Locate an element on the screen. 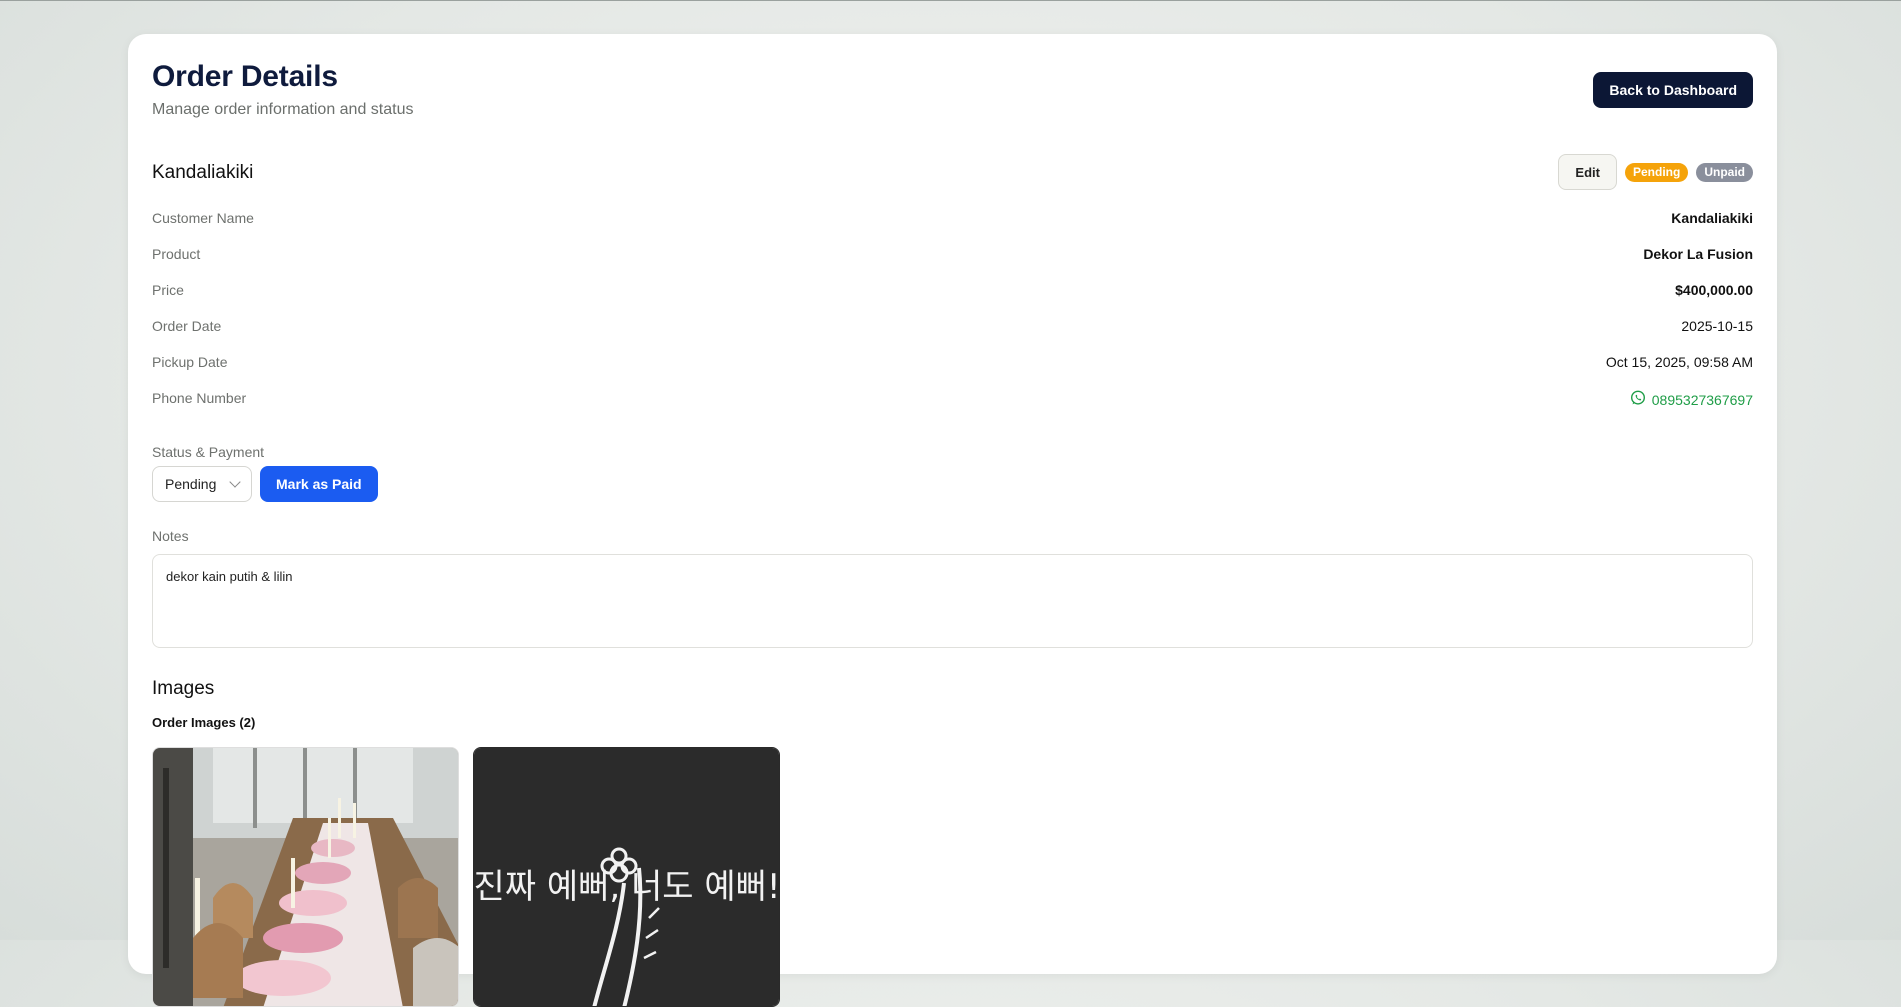 This screenshot has width=1901, height=1007. table-decor-photo is located at coordinates (305, 877).